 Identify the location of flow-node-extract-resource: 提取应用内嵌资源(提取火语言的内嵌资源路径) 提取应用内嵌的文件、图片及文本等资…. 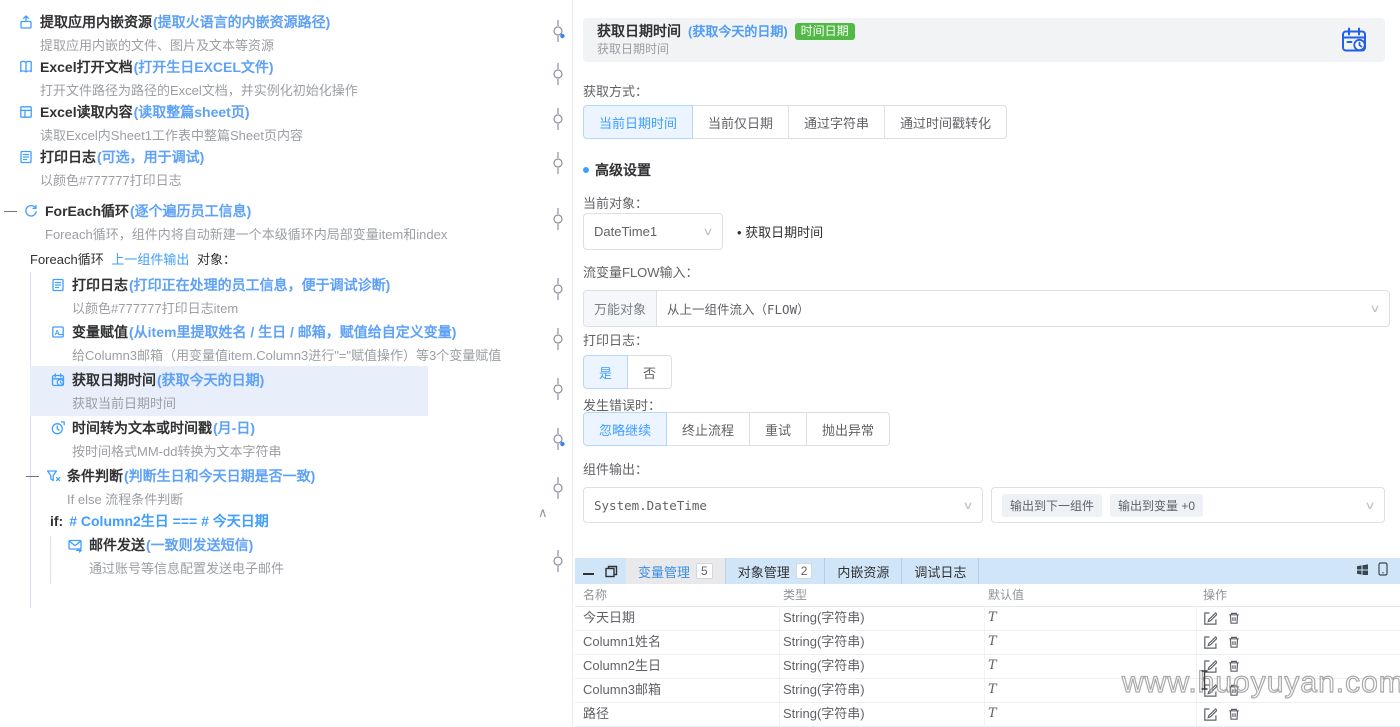
(174, 34).